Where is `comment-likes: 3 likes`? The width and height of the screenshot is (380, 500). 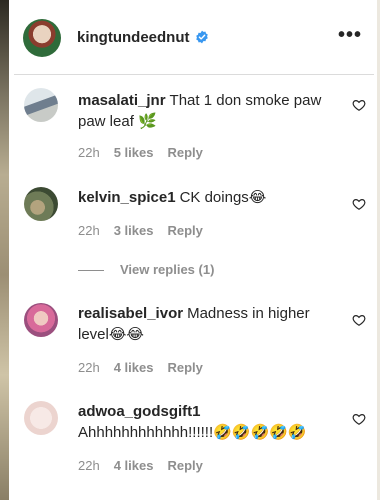 comment-likes: 3 likes is located at coordinates (134, 230).